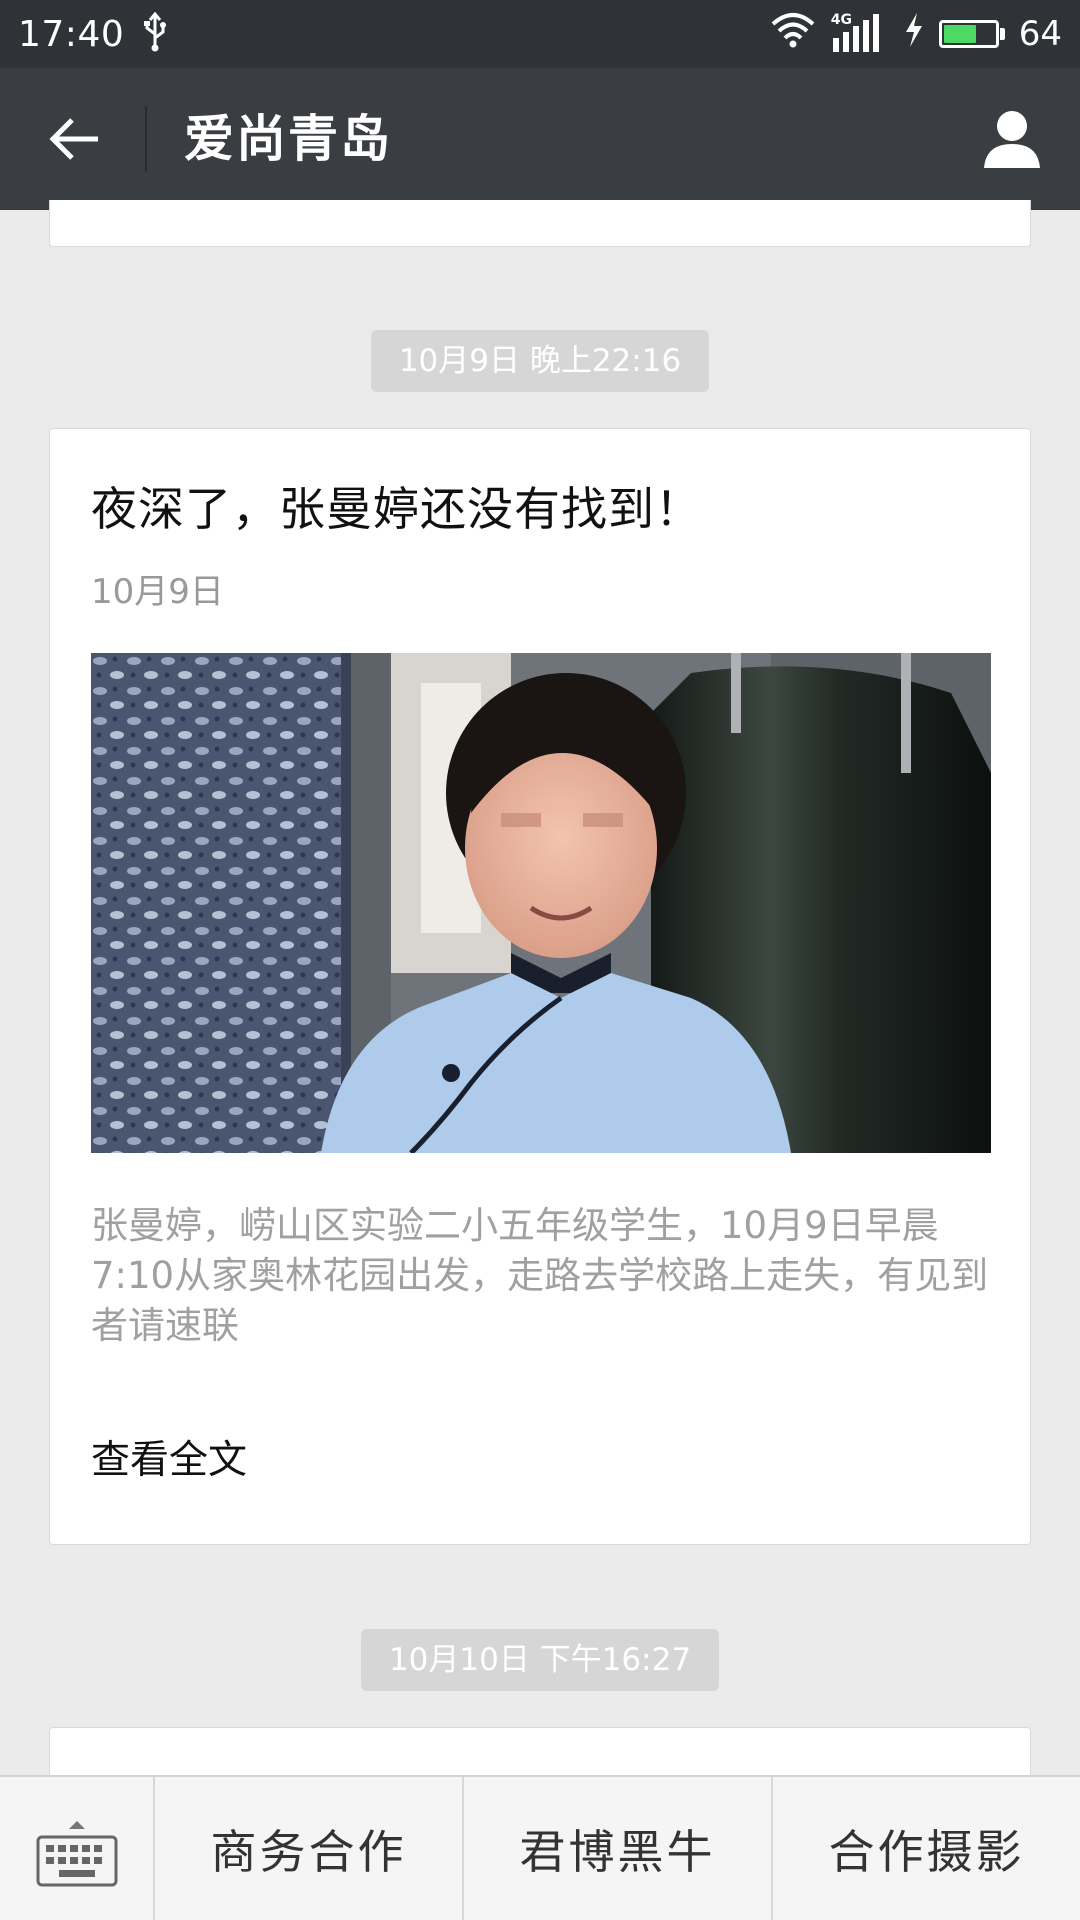 The height and width of the screenshot is (1920, 1080). Describe the element at coordinates (540, 1660) in the screenshot. I see `message-timestamp: 10月10日 下午16:27` at that location.